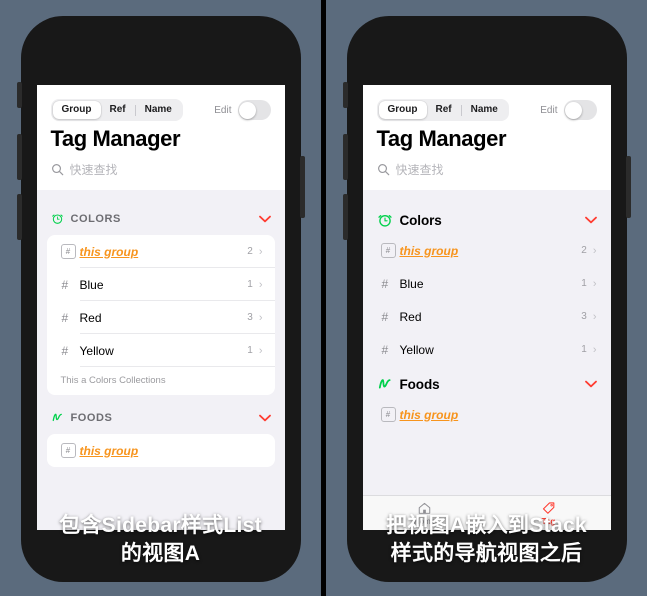 This screenshot has height=596, width=647. Describe the element at coordinates (113, 380) in the screenshot. I see `section-footer-colors: This a Colors Collections` at that location.